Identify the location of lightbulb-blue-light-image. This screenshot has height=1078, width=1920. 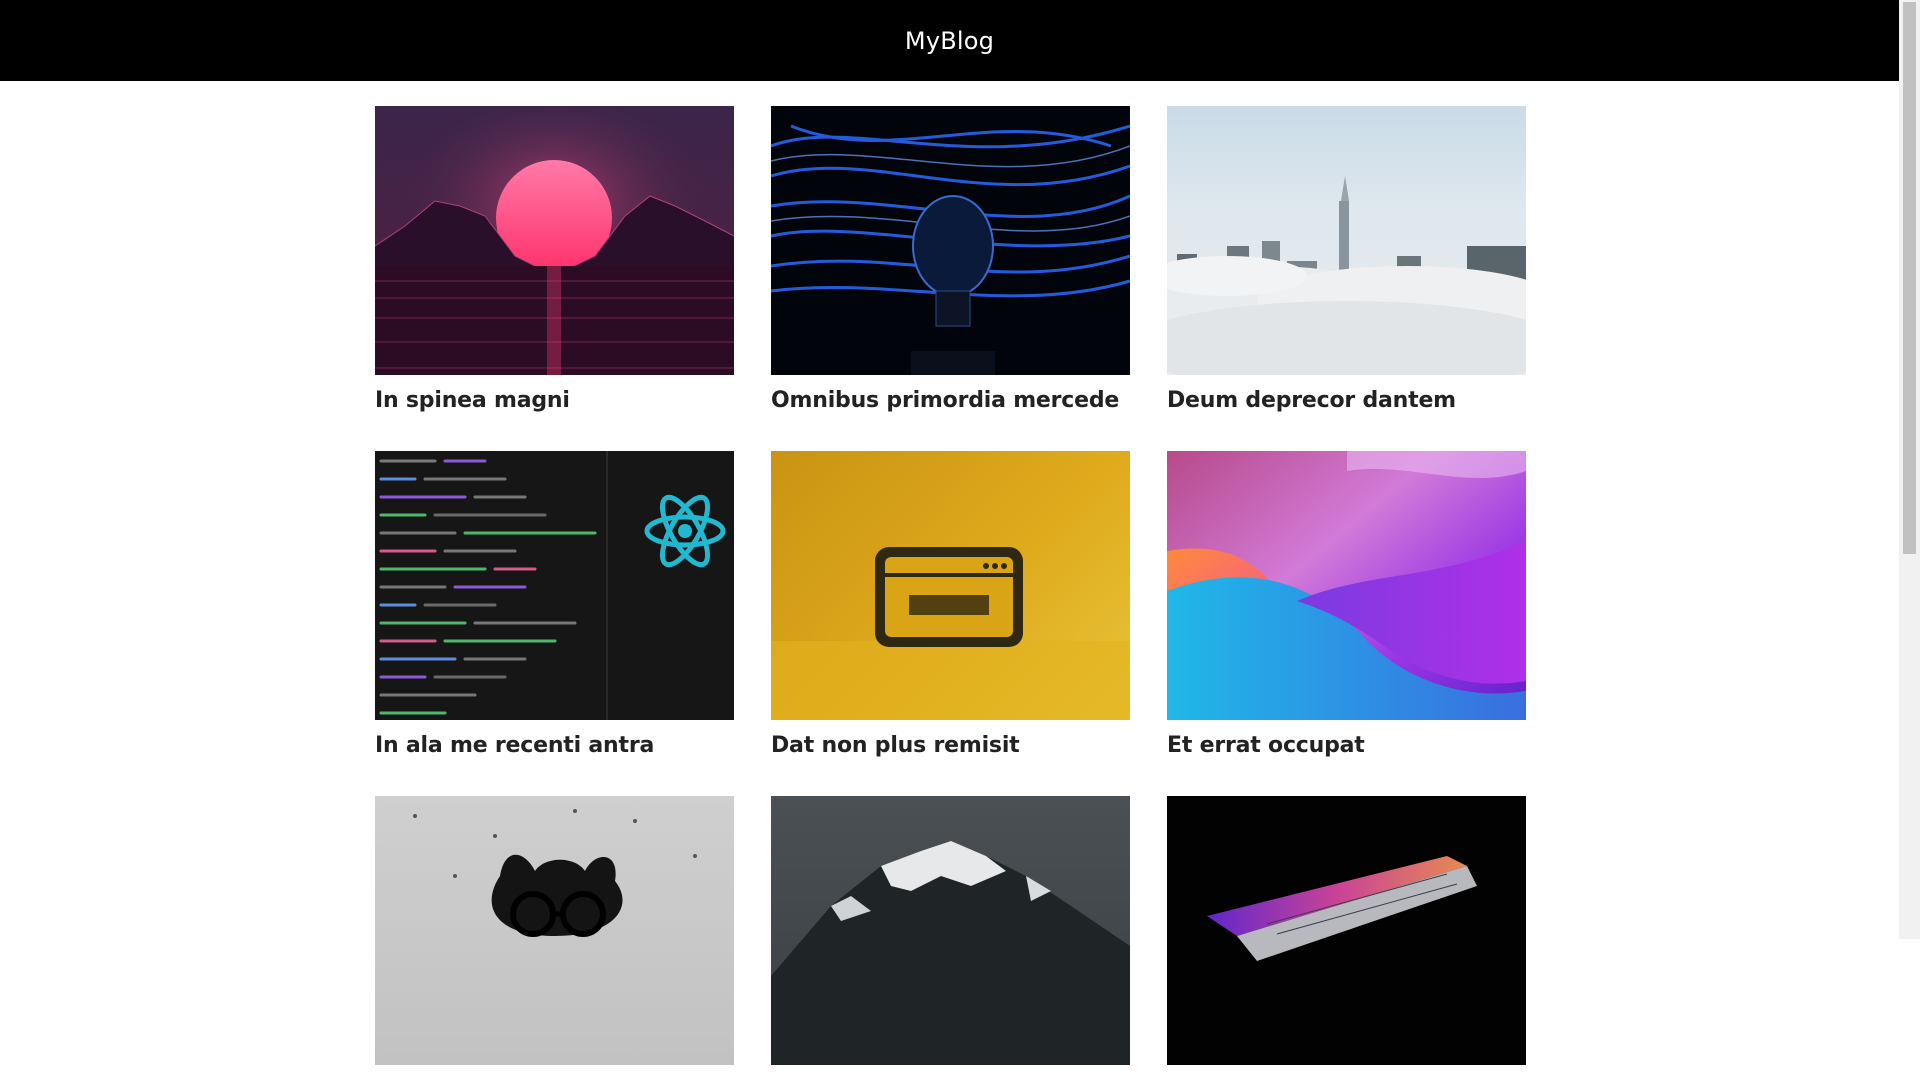
(950, 240).